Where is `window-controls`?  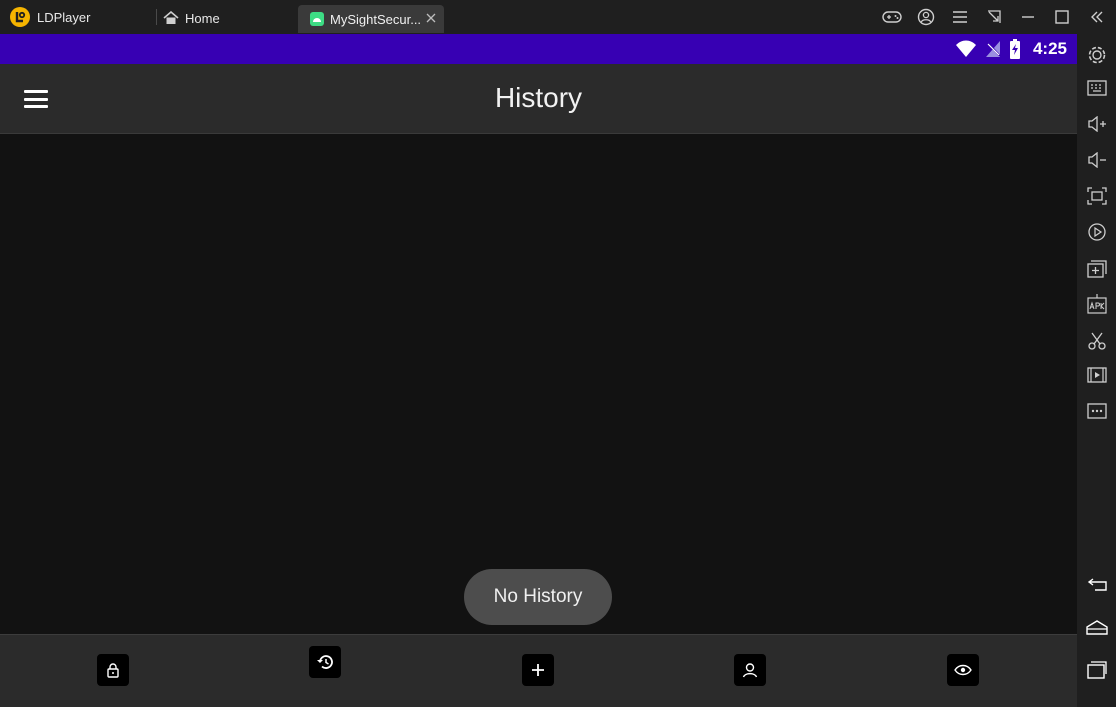 window-controls is located at coordinates (994, 17).